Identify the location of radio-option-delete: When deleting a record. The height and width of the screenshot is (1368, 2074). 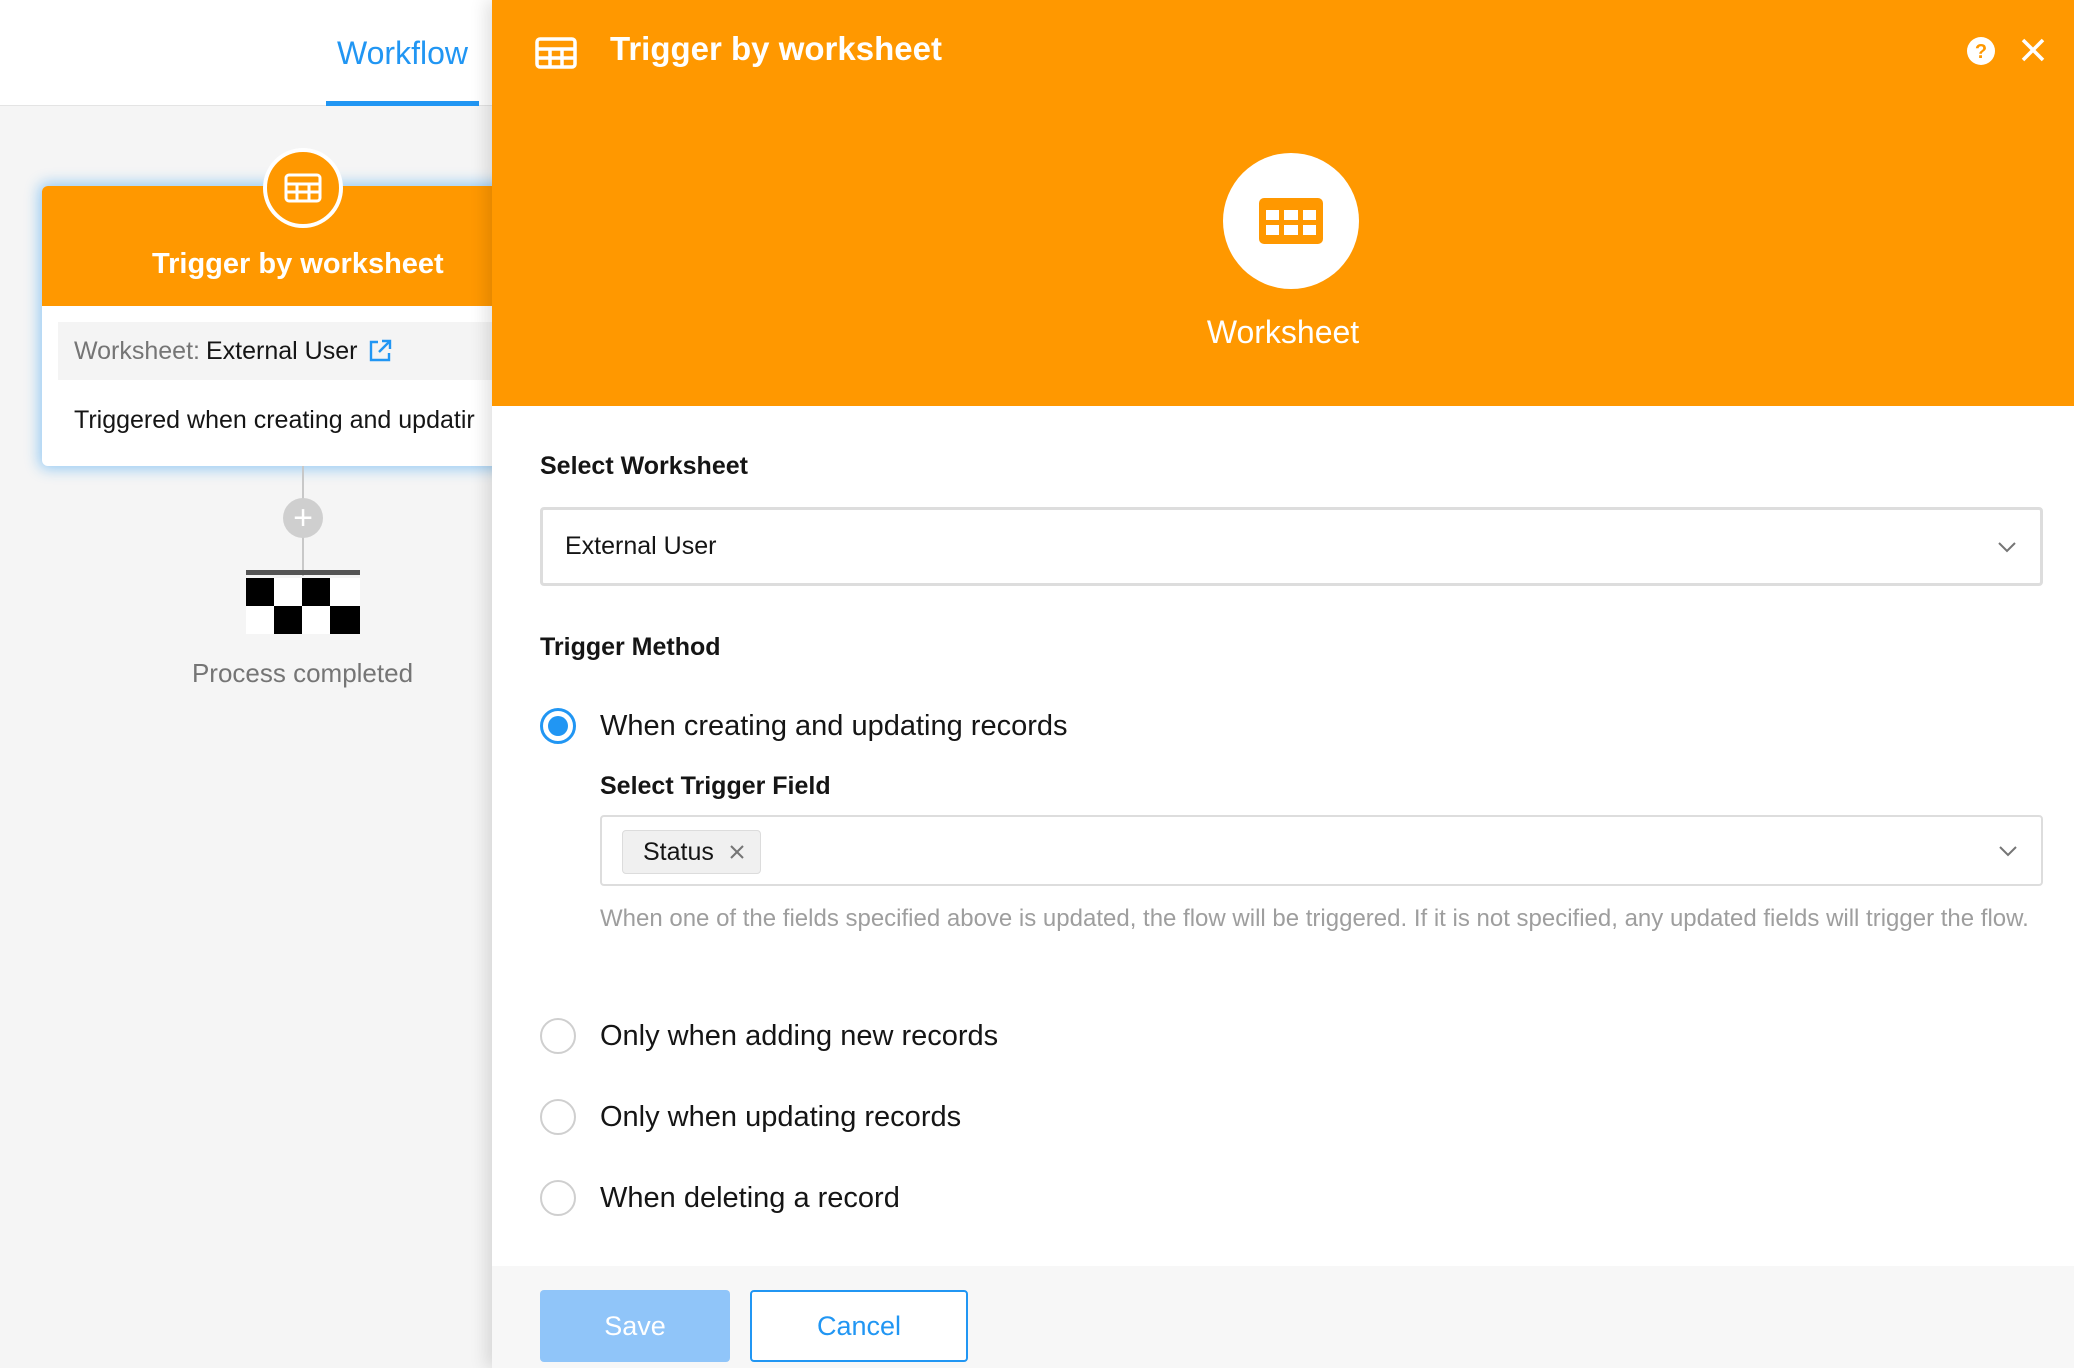
(720, 1198).